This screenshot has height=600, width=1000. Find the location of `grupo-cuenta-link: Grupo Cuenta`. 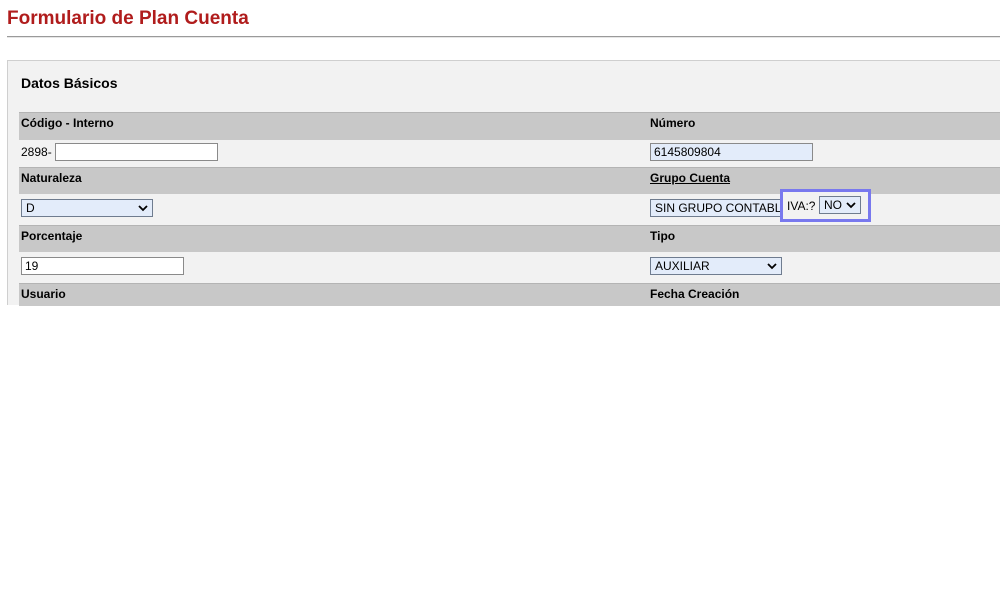

grupo-cuenta-link: Grupo Cuenta is located at coordinates (690, 178).